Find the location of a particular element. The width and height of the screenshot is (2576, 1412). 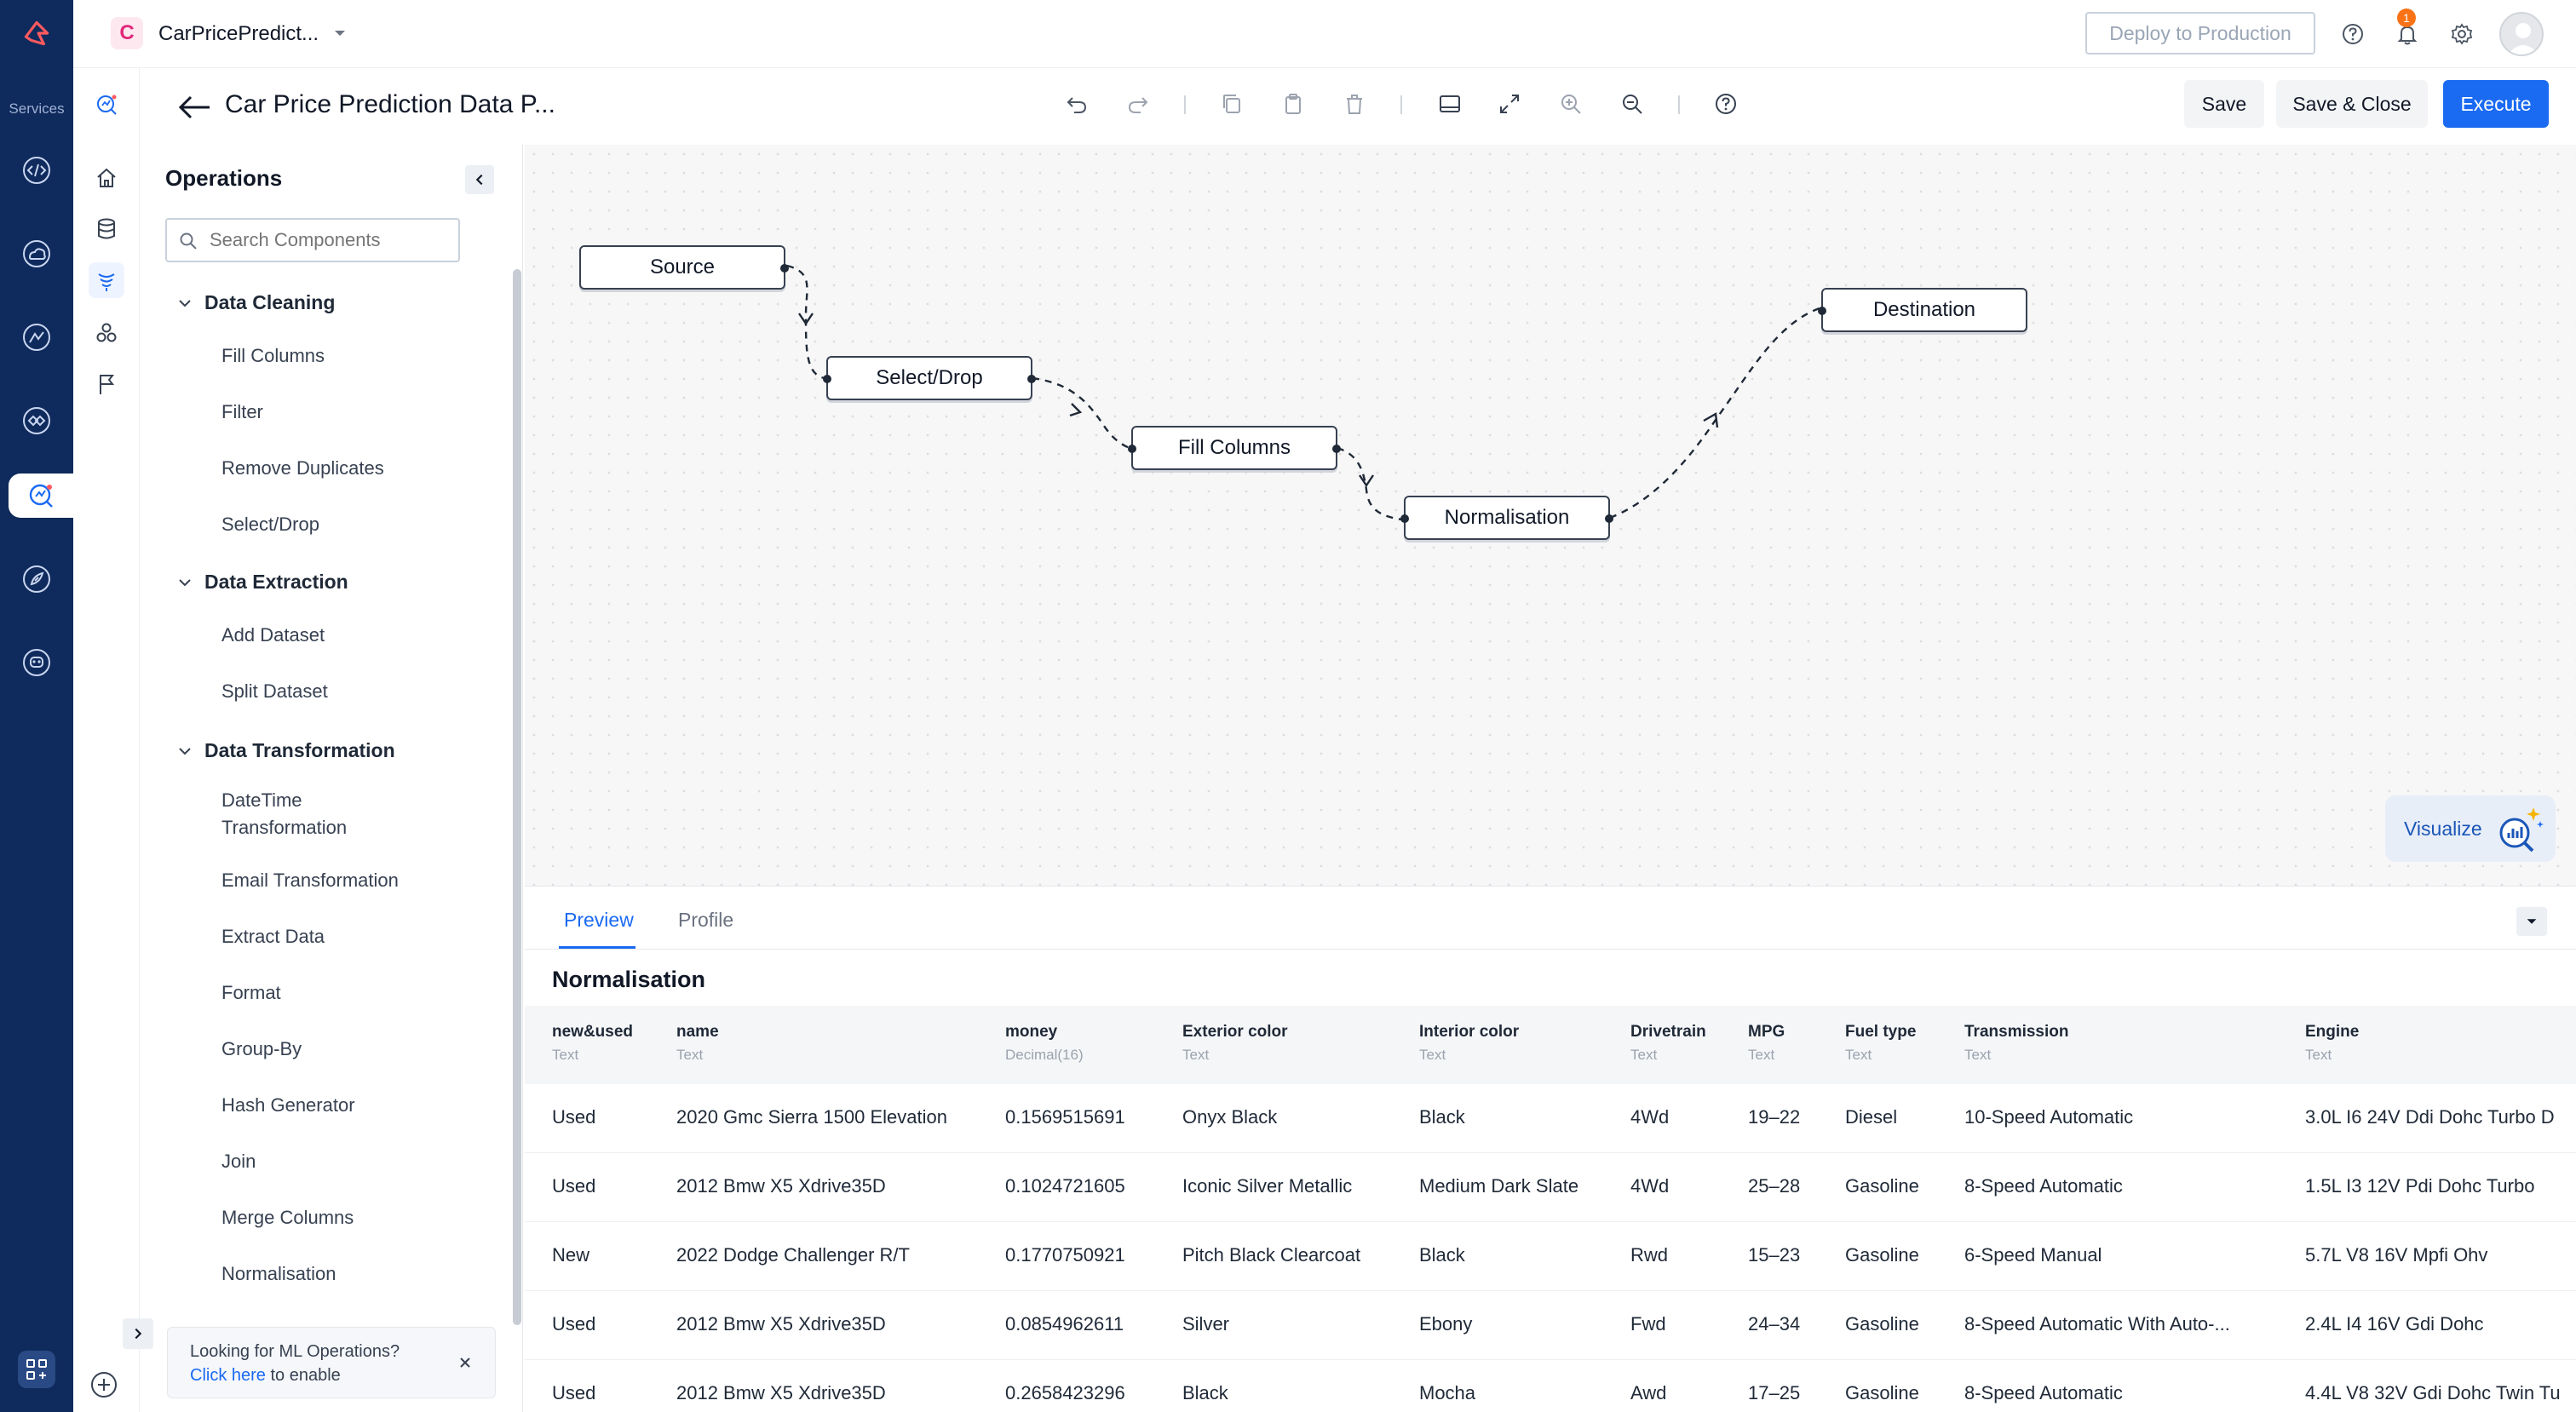

chevron-left-icon is located at coordinates (479, 180).